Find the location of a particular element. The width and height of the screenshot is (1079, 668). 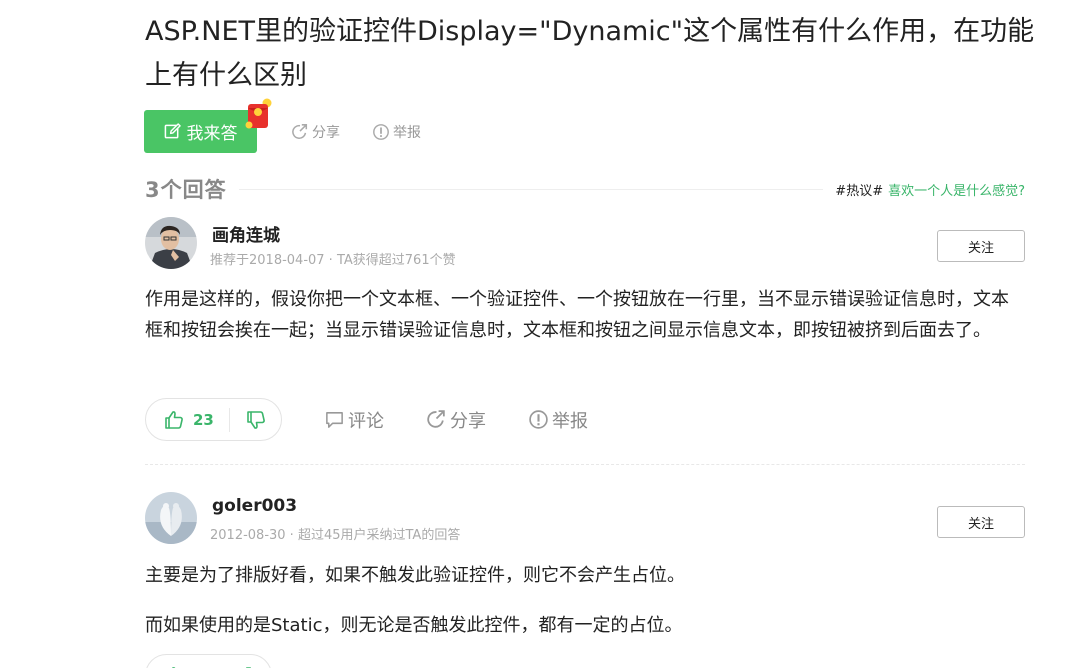

comment-icon is located at coordinates (334, 420).